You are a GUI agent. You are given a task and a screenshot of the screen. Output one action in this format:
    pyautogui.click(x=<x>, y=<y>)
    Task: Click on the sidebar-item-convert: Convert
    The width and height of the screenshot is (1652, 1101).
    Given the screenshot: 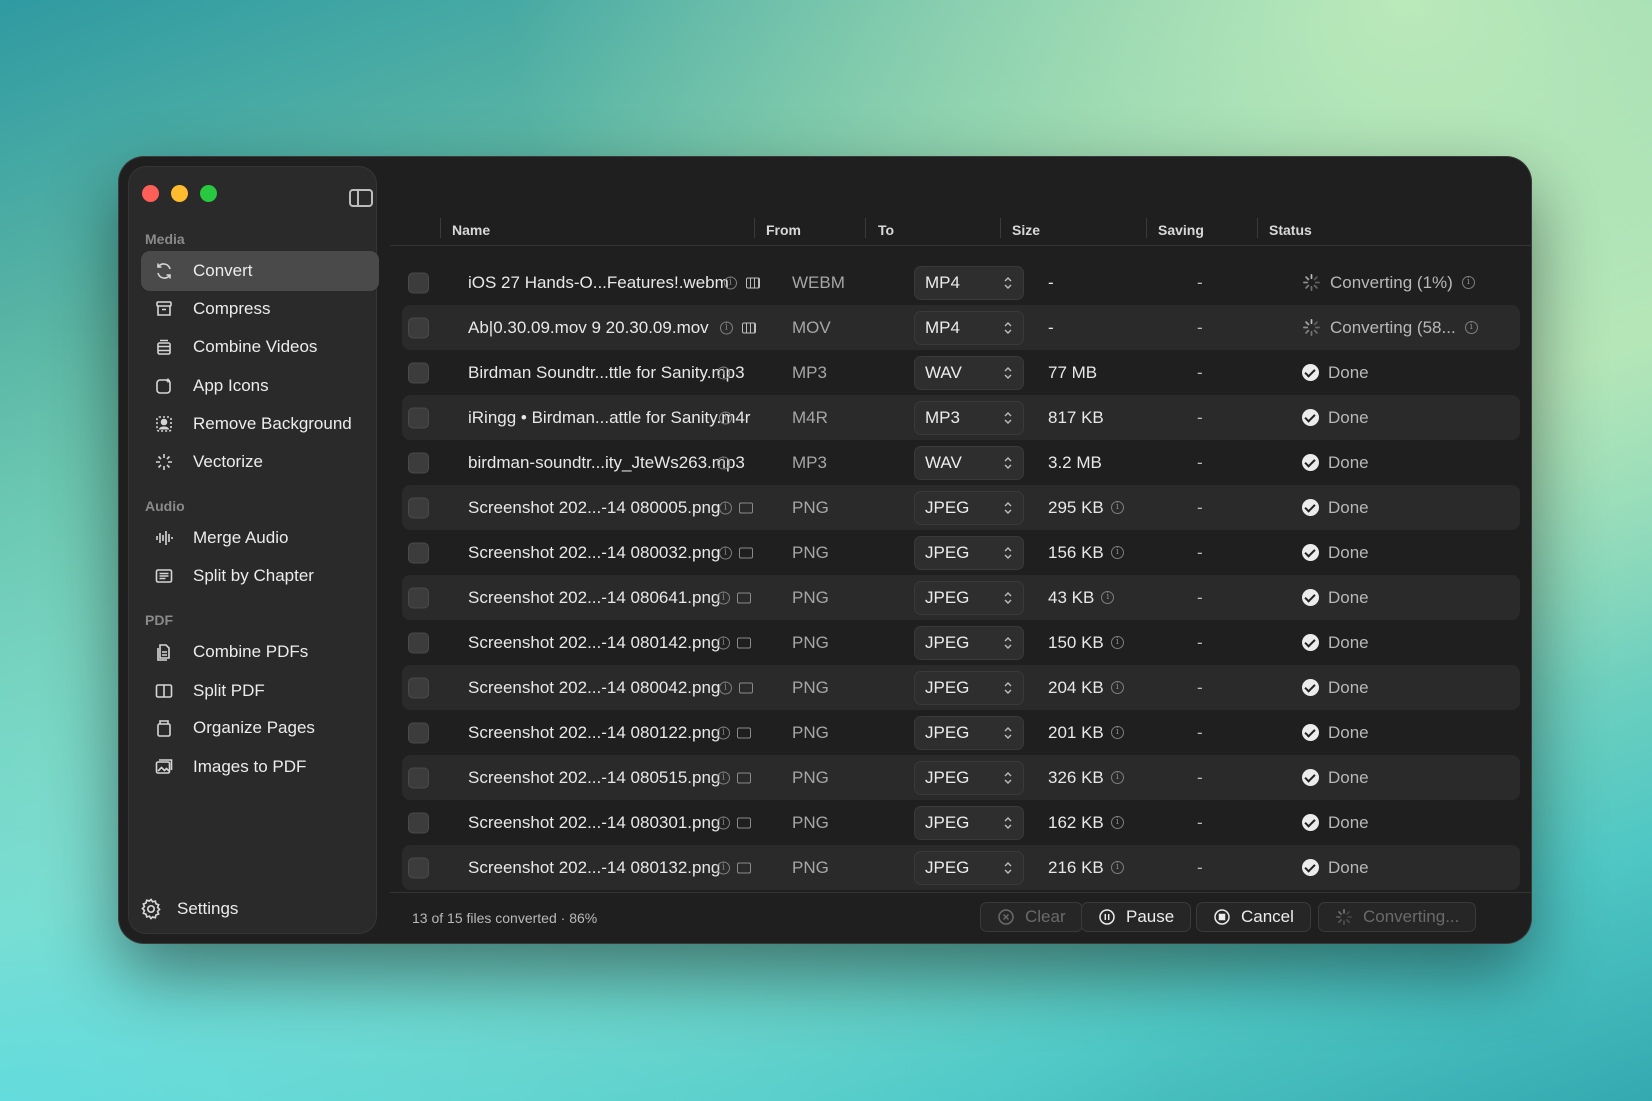 What is the action you would take?
    pyautogui.click(x=260, y=271)
    